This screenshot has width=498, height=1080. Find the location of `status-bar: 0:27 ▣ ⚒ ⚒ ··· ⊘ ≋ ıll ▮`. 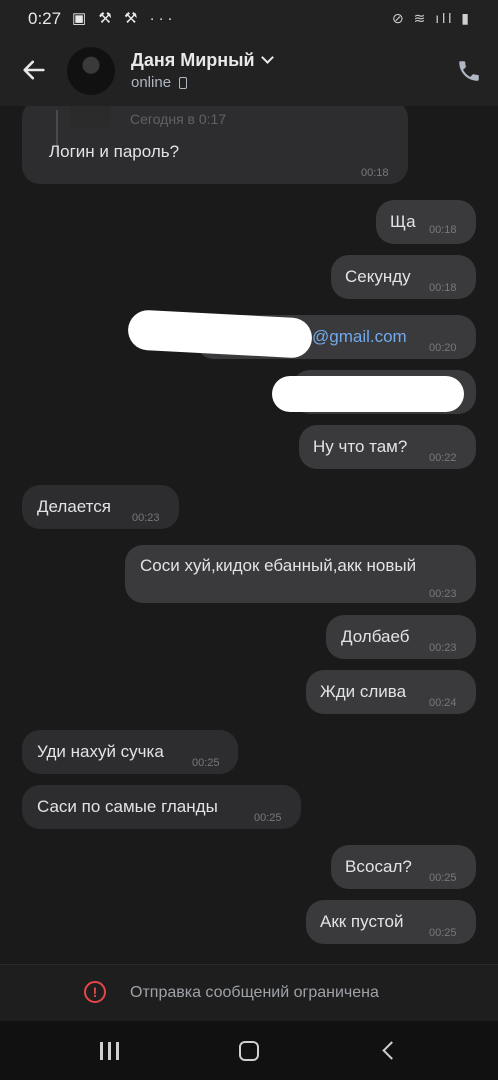

status-bar: 0:27 ▣ ⚒ ⚒ ··· ⊘ ≋ ıll ▮ is located at coordinates (249, 18).